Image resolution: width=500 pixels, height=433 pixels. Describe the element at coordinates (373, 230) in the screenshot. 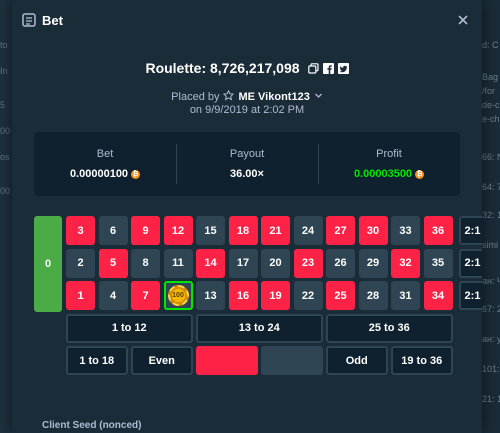

I see `roulette-number-30: 30` at that location.